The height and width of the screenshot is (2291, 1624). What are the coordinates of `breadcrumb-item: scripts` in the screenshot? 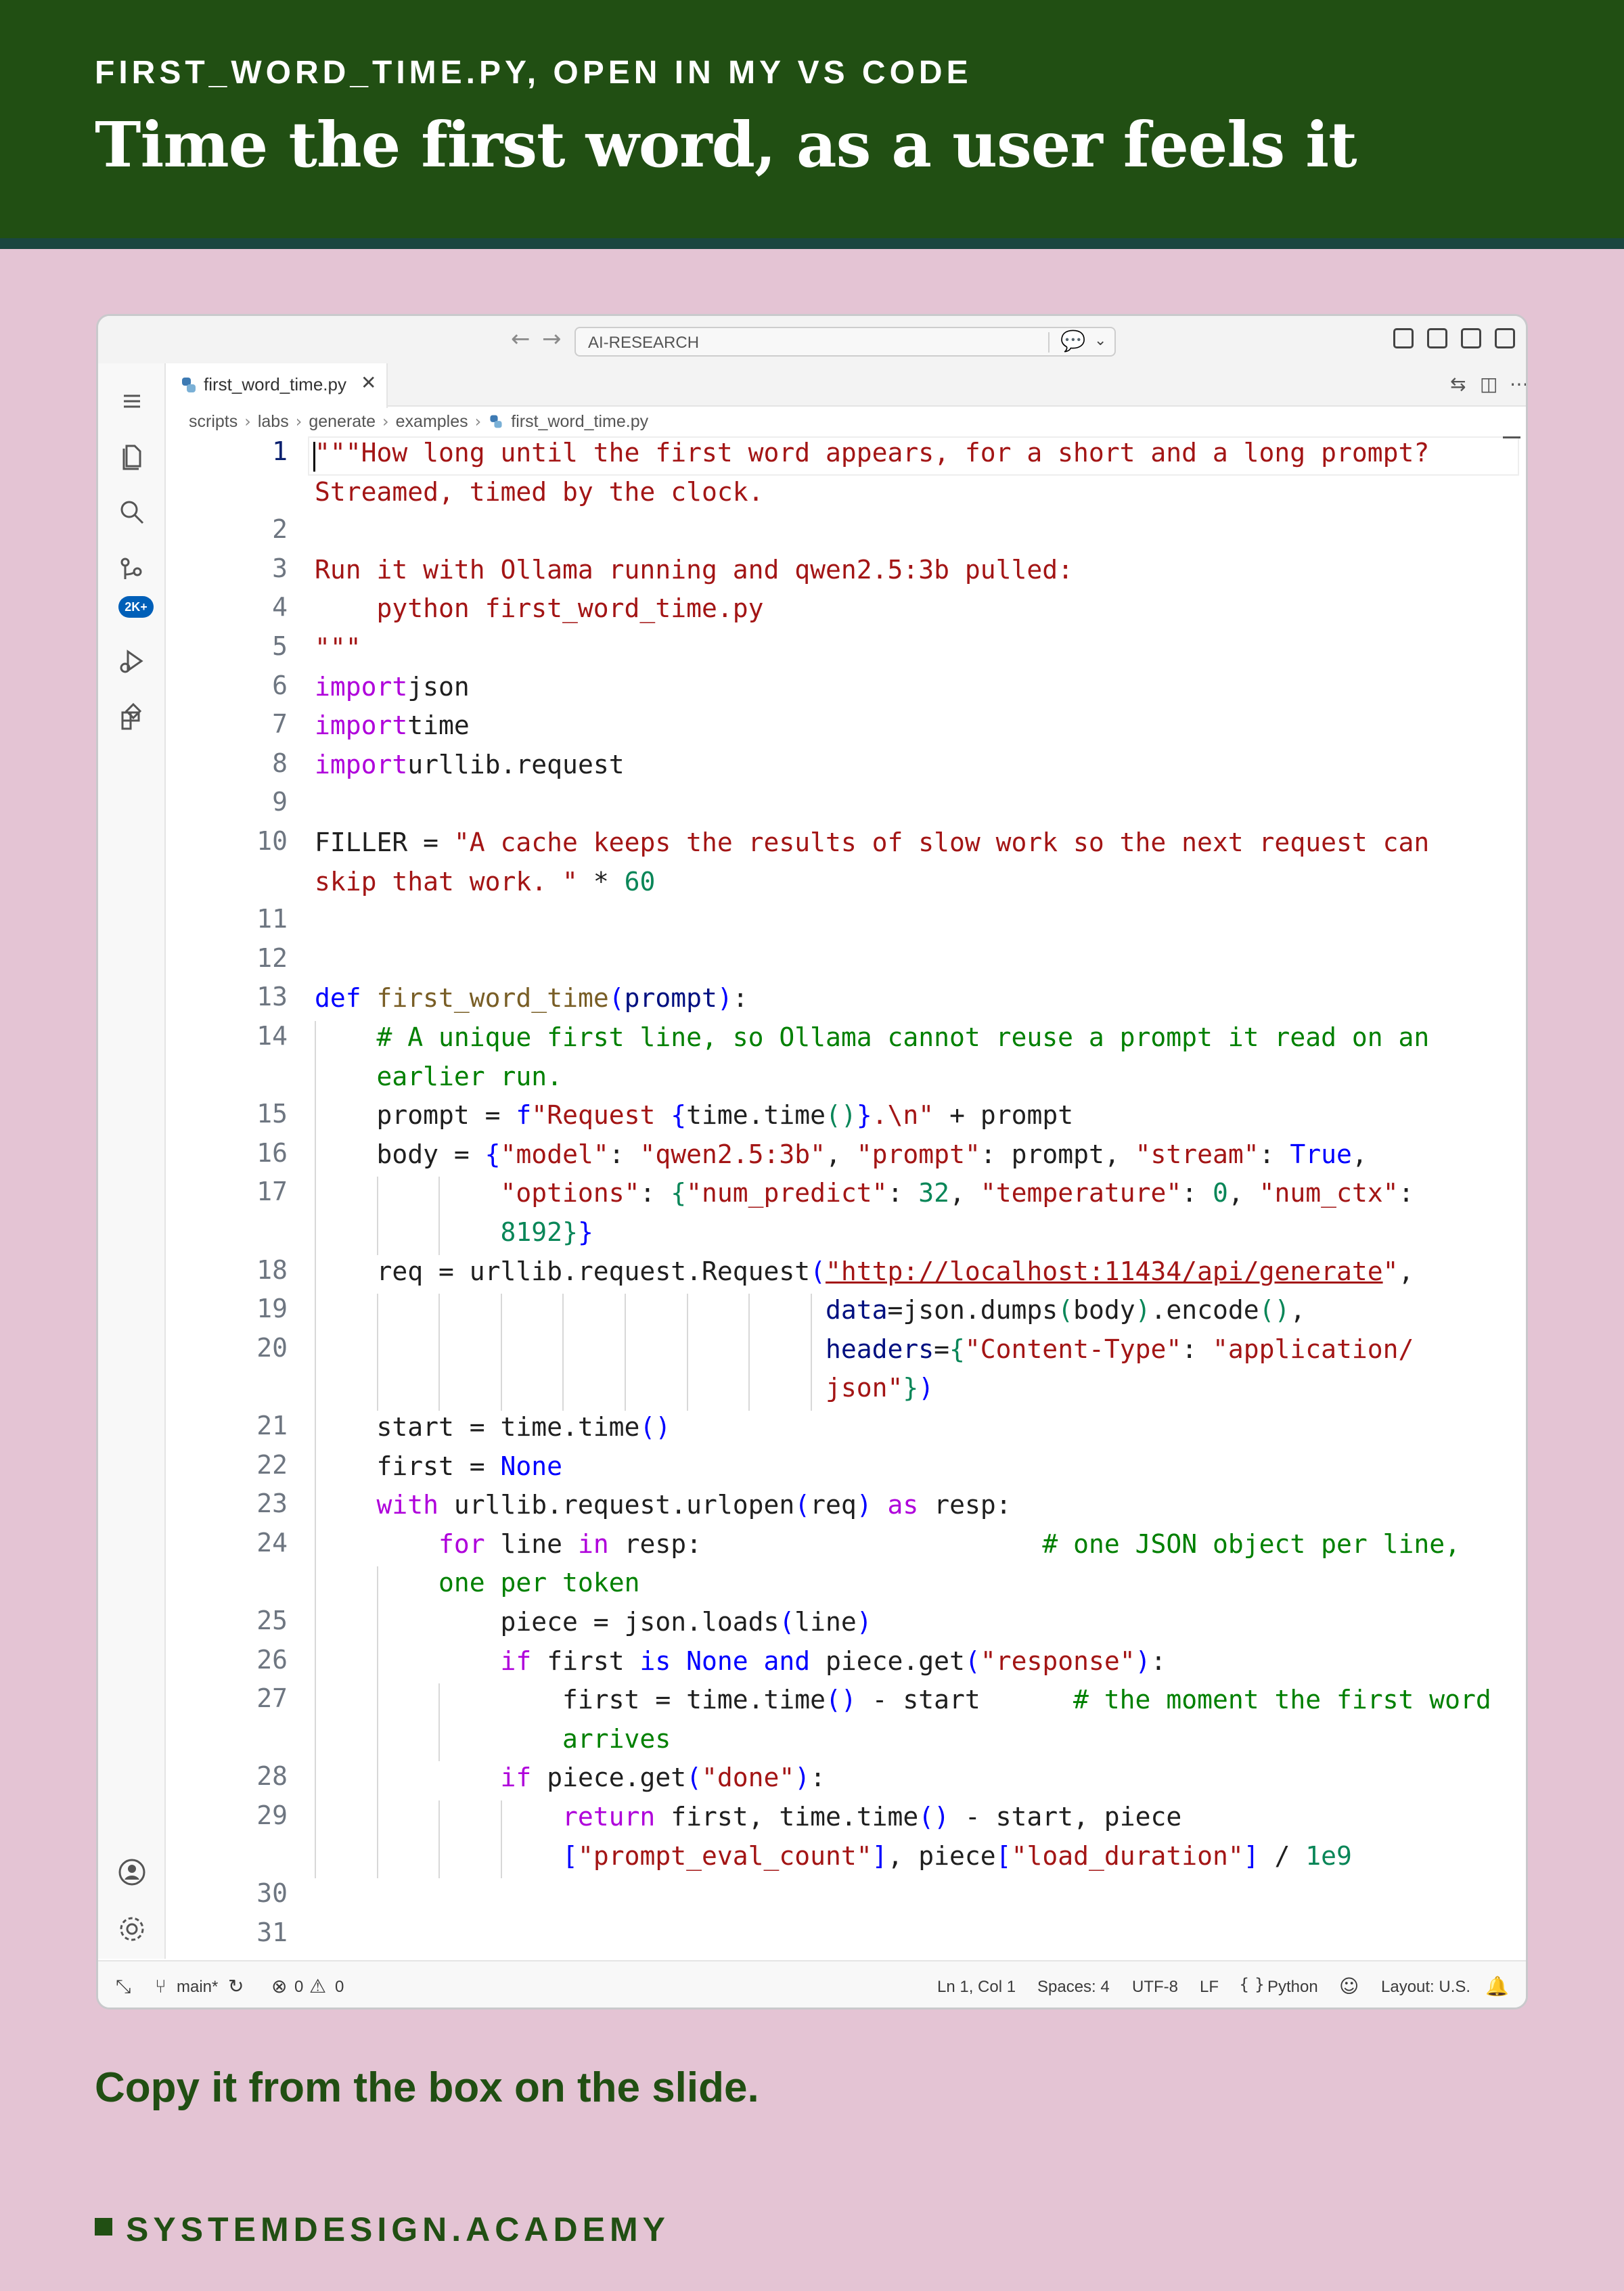 It's located at (213, 422).